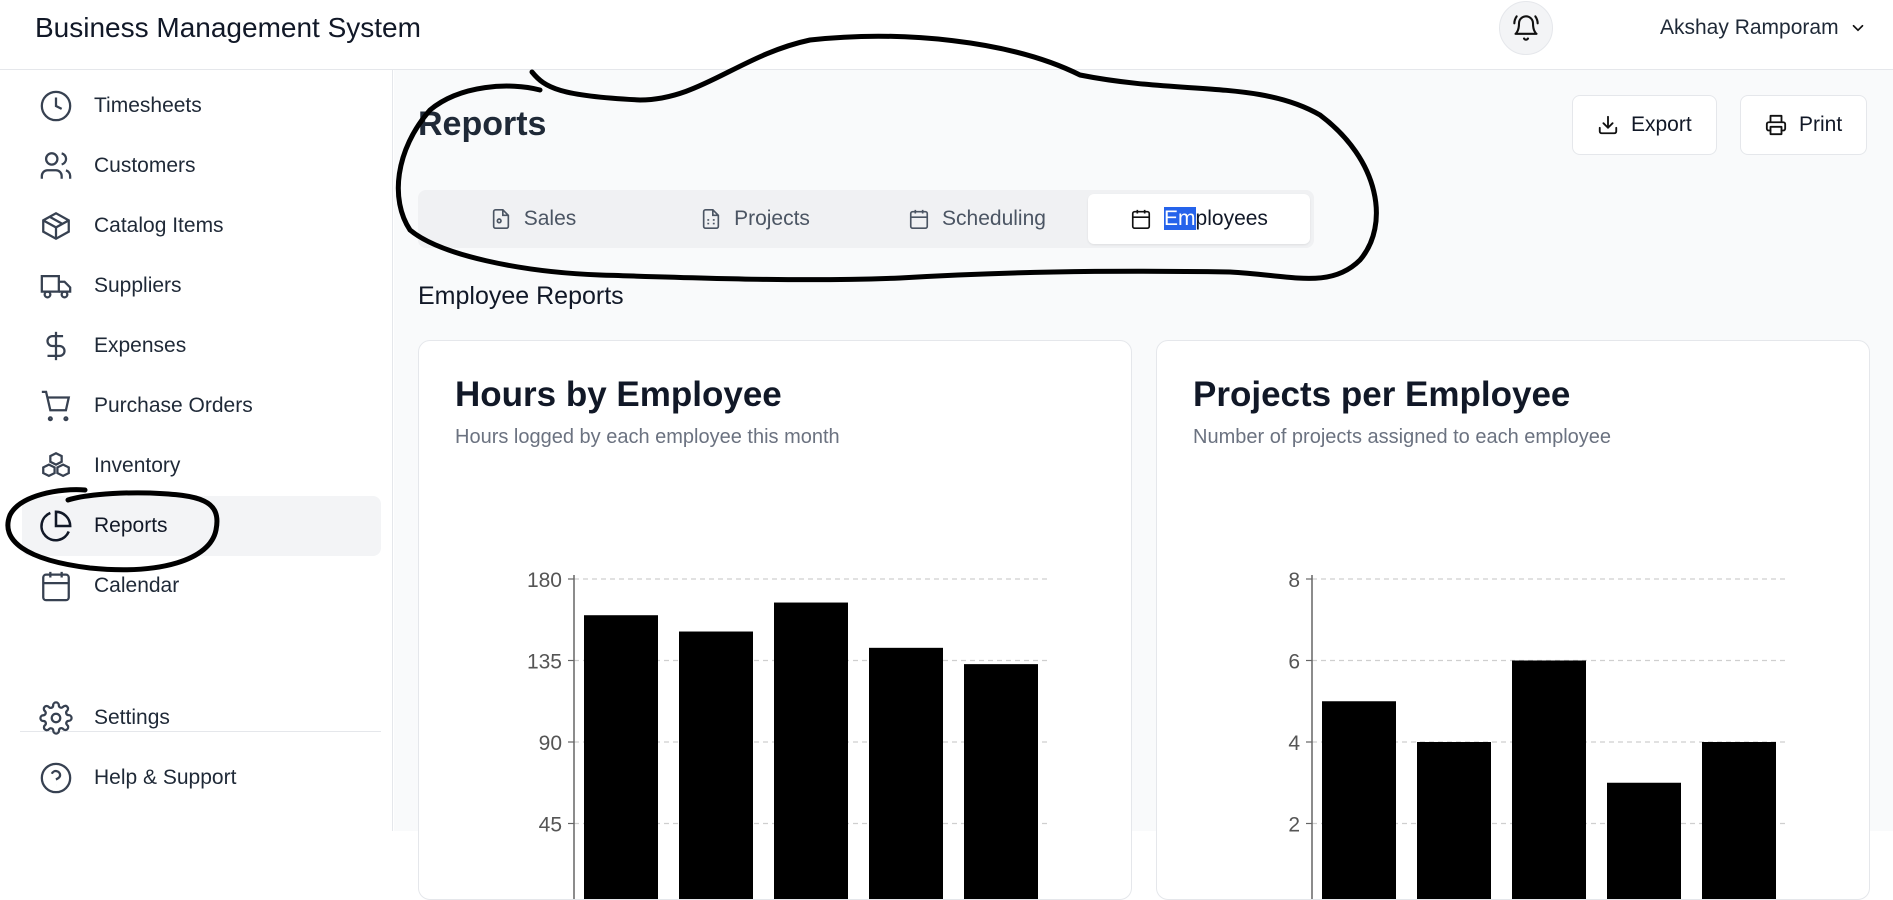 The height and width of the screenshot is (900, 1893). Describe the element at coordinates (1294, 825) in the screenshot. I see `y-tick-label: 2` at that location.